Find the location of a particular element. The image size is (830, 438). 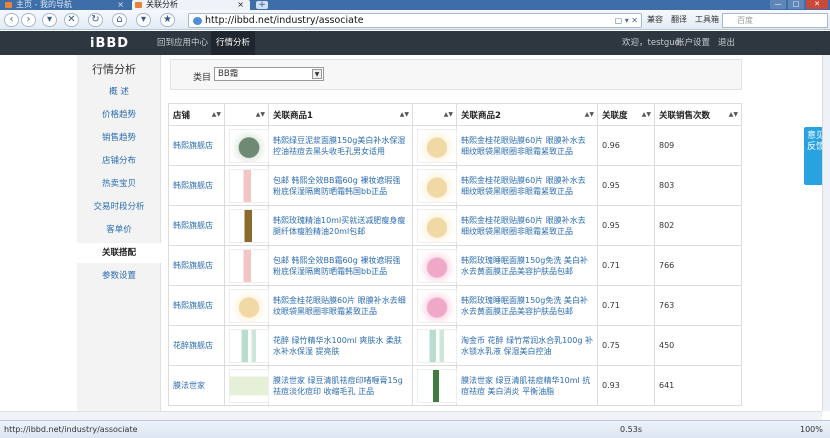

product1-link: 花醉 绿竹精华水100ml 爽肤水 柔肤水补水保湿 提亮肤 is located at coordinates (340, 345).